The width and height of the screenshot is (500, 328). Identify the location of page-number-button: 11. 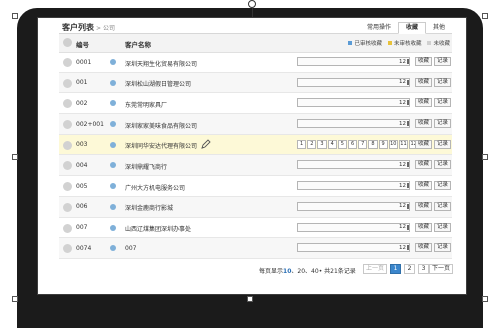
(403, 144).